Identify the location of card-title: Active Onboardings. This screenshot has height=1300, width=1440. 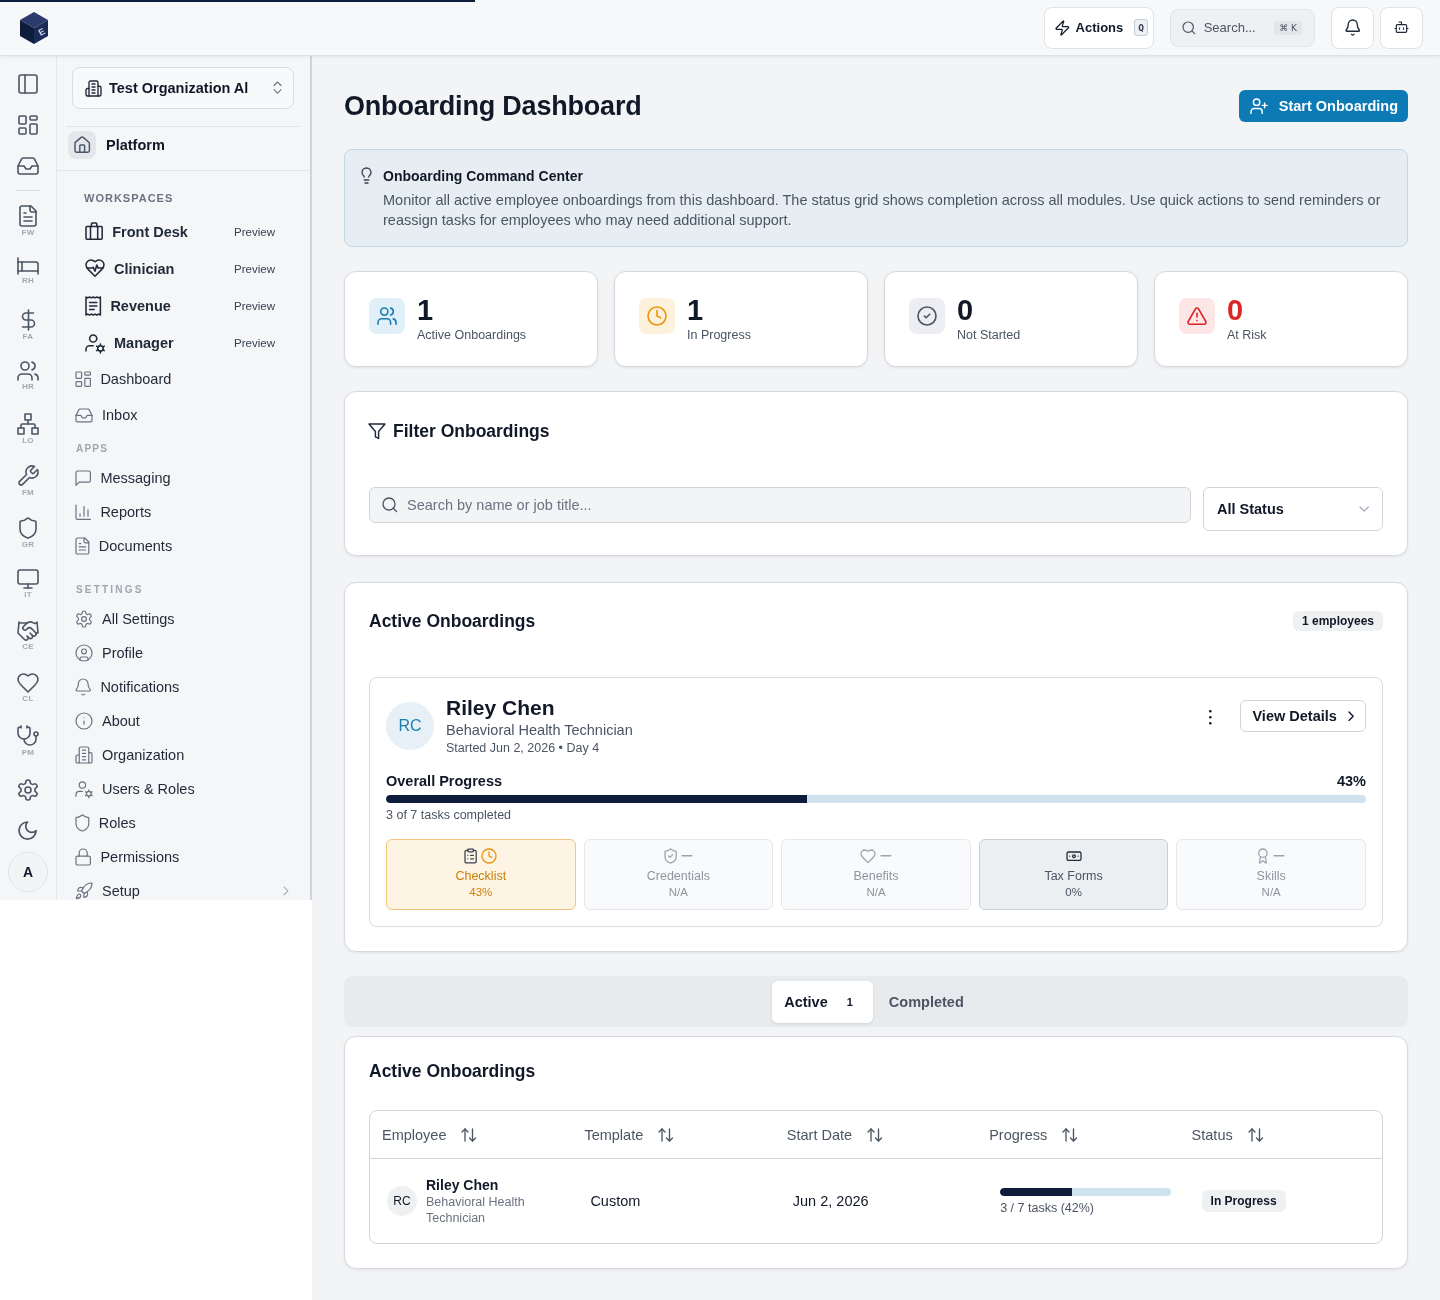
(453, 1071).